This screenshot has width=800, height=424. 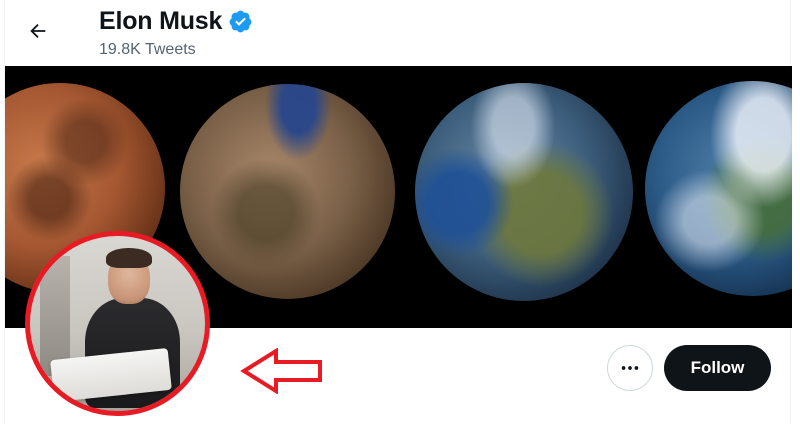 I want to click on planet-mars-terraformed, so click(x=718, y=188).